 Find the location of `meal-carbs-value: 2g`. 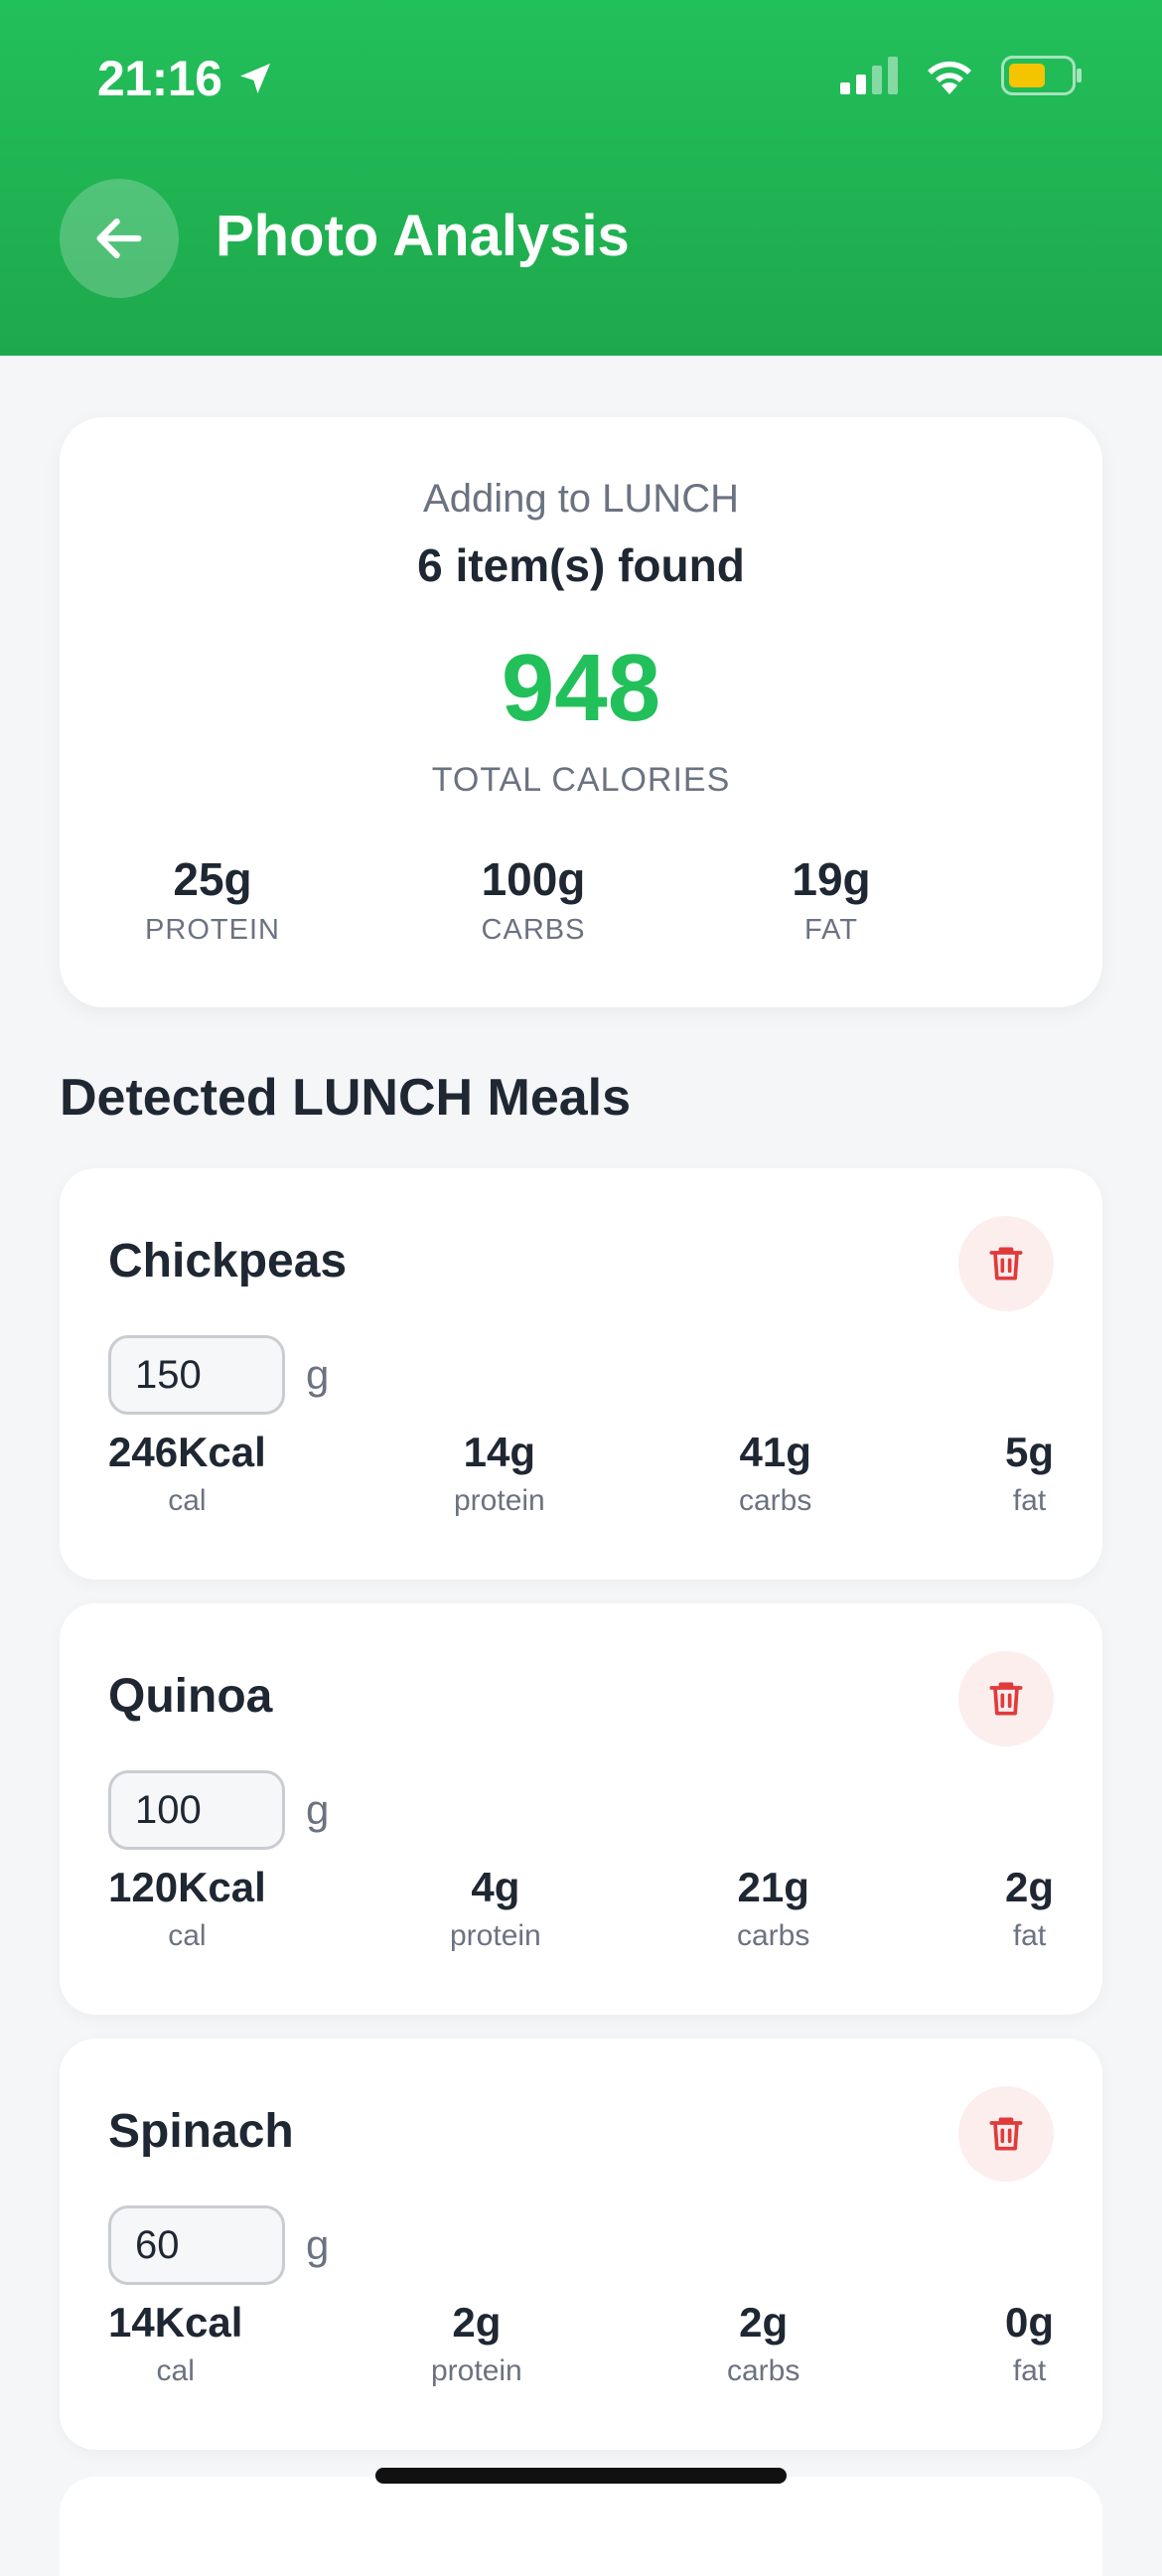

meal-carbs-value: 2g is located at coordinates (764, 2322).